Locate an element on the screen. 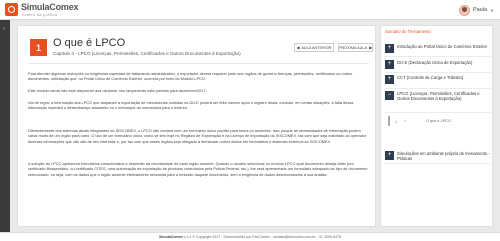 The width and height of the screenshot is (500, 241). summary-subitem-o-que-e-lpco: 1 ○ O que é LPCO is located at coordinates (439, 121).